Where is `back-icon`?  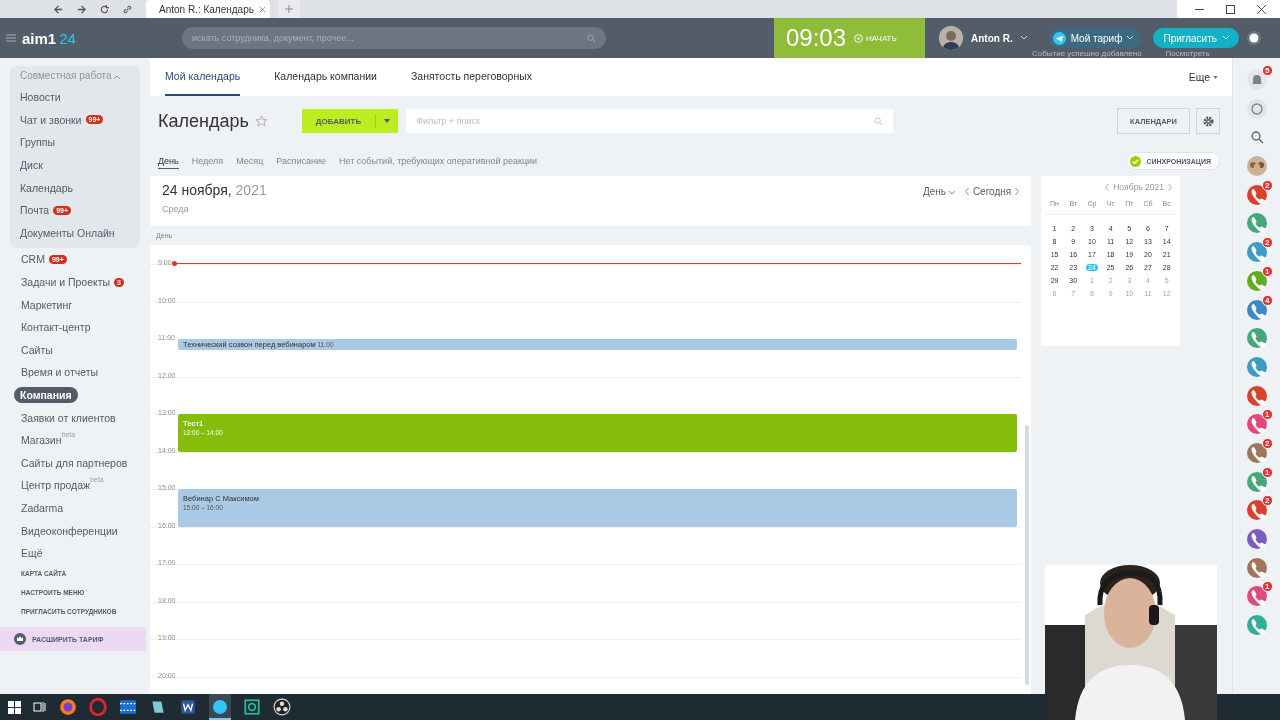 back-icon is located at coordinates (58, 9).